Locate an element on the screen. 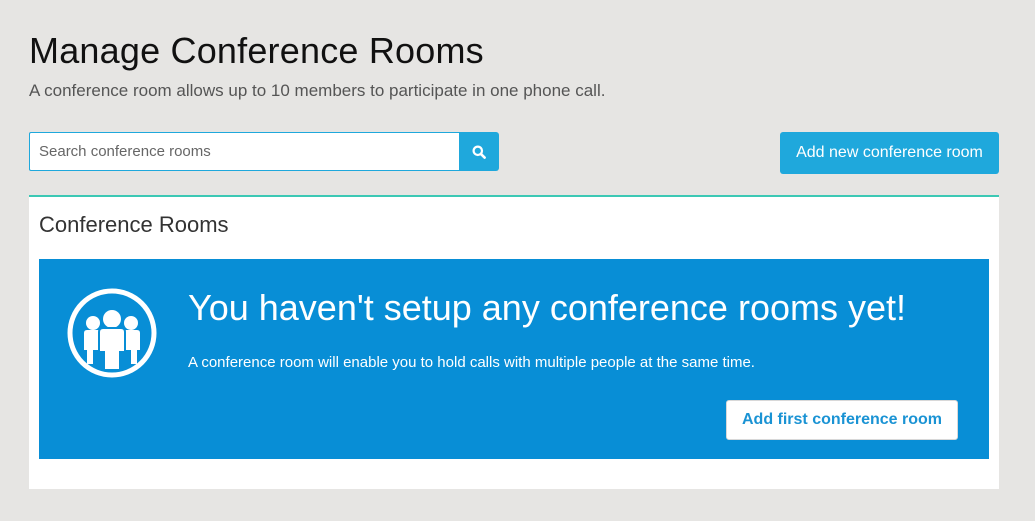 This screenshot has height=521, width=1035. search-button is located at coordinates (479, 151).